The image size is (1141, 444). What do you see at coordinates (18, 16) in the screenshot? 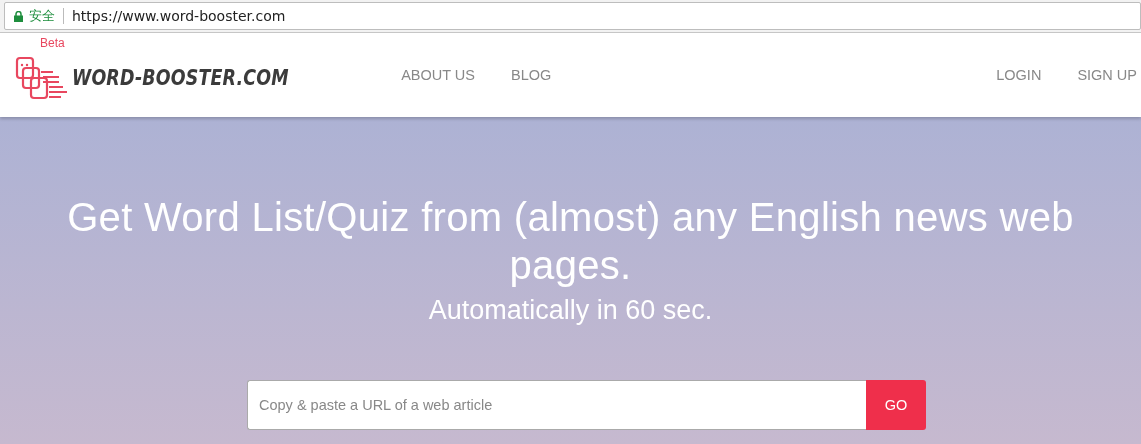
I see `lock-icon` at bounding box center [18, 16].